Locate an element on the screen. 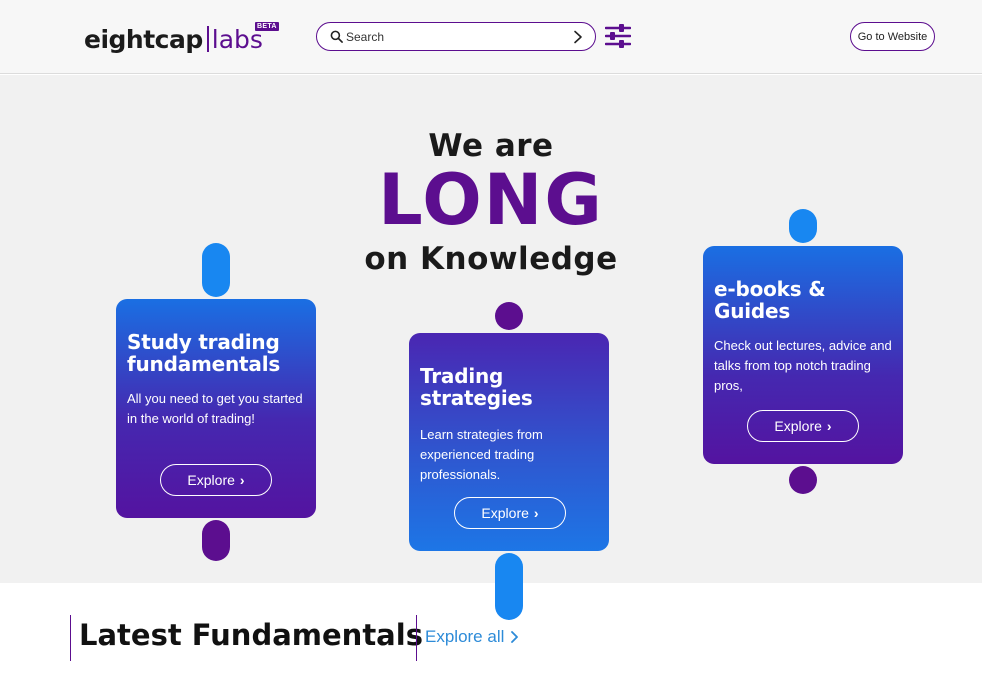 The width and height of the screenshot is (982, 676). search-input is located at coordinates (456, 36).